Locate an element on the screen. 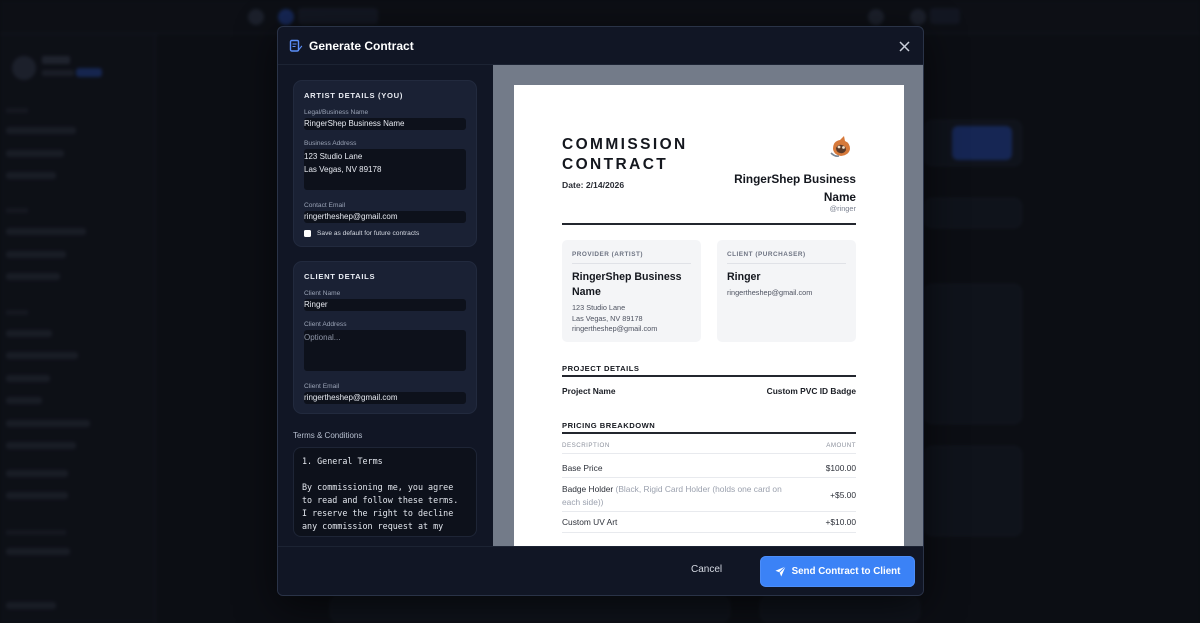 The image size is (1200, 623). contract-date: Date: 2/14/2026 is located at coordinates (593, 185).